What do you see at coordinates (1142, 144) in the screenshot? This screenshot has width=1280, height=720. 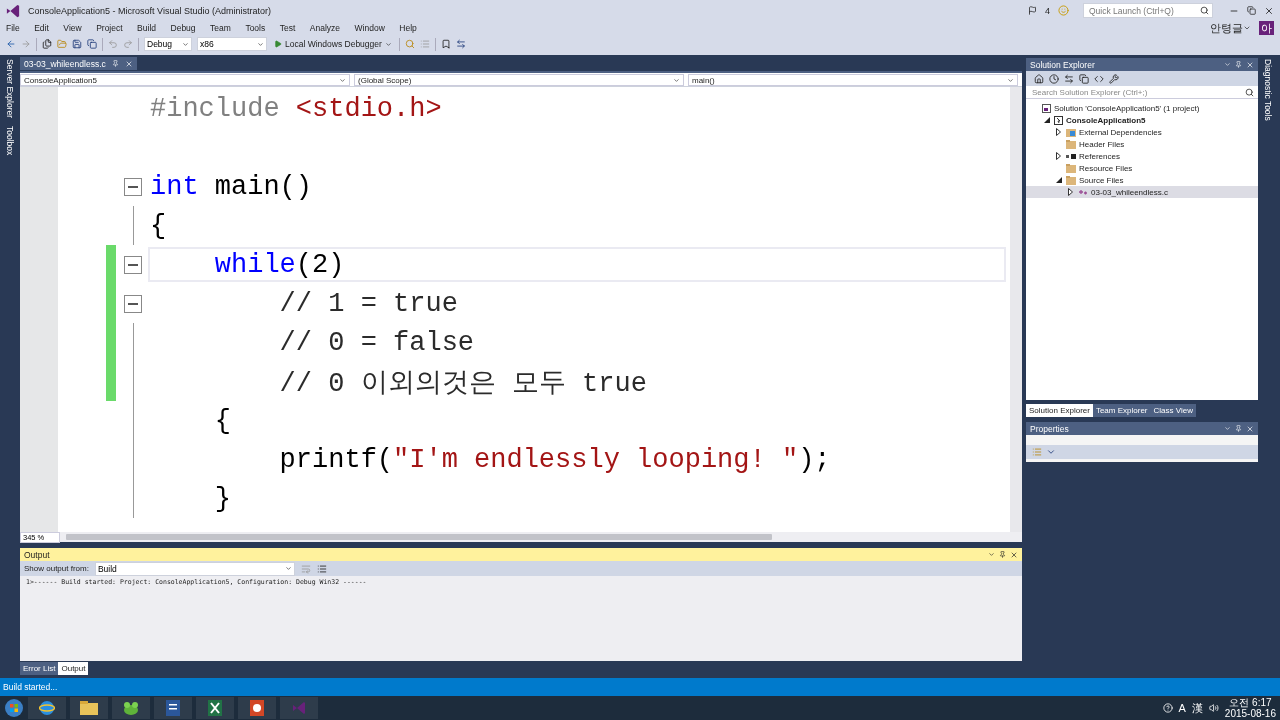 I see `tree-item: Header Files` at bounding box center [1142, 144].